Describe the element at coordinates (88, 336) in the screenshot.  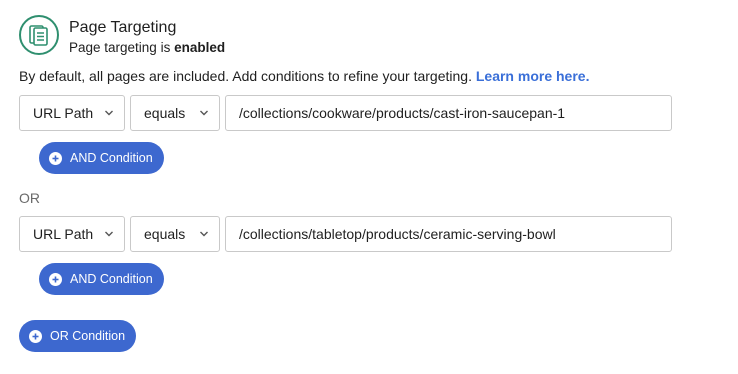
I see `or-condition-label: OR Condition` at that location.